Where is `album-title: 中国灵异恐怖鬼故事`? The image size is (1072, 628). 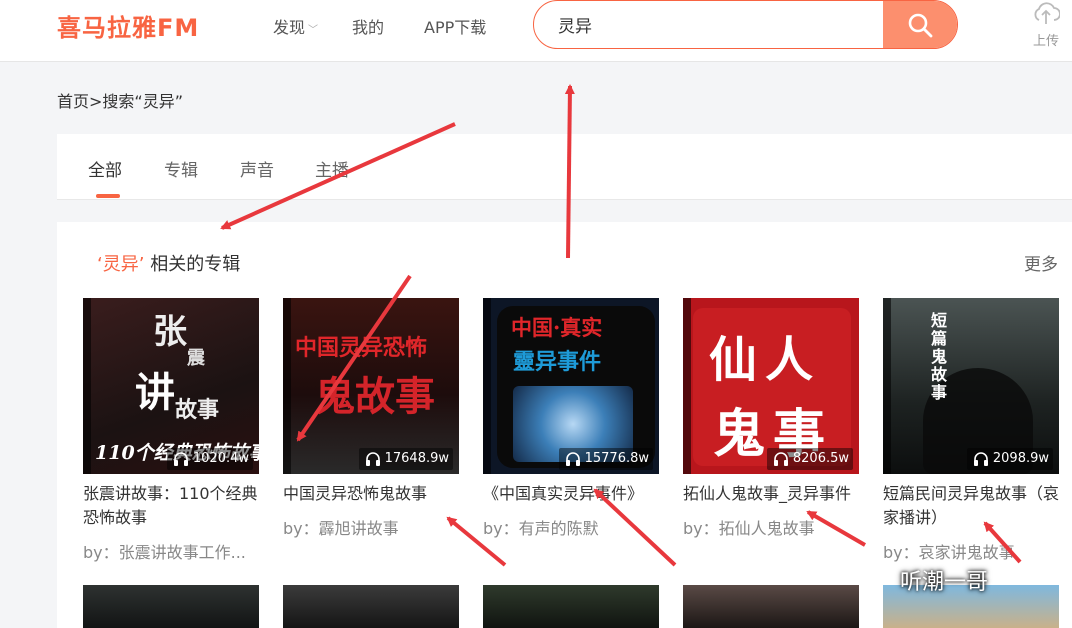
album-title: 中国灵异恐怖鬼故事 is located at coordinates (373, 494).